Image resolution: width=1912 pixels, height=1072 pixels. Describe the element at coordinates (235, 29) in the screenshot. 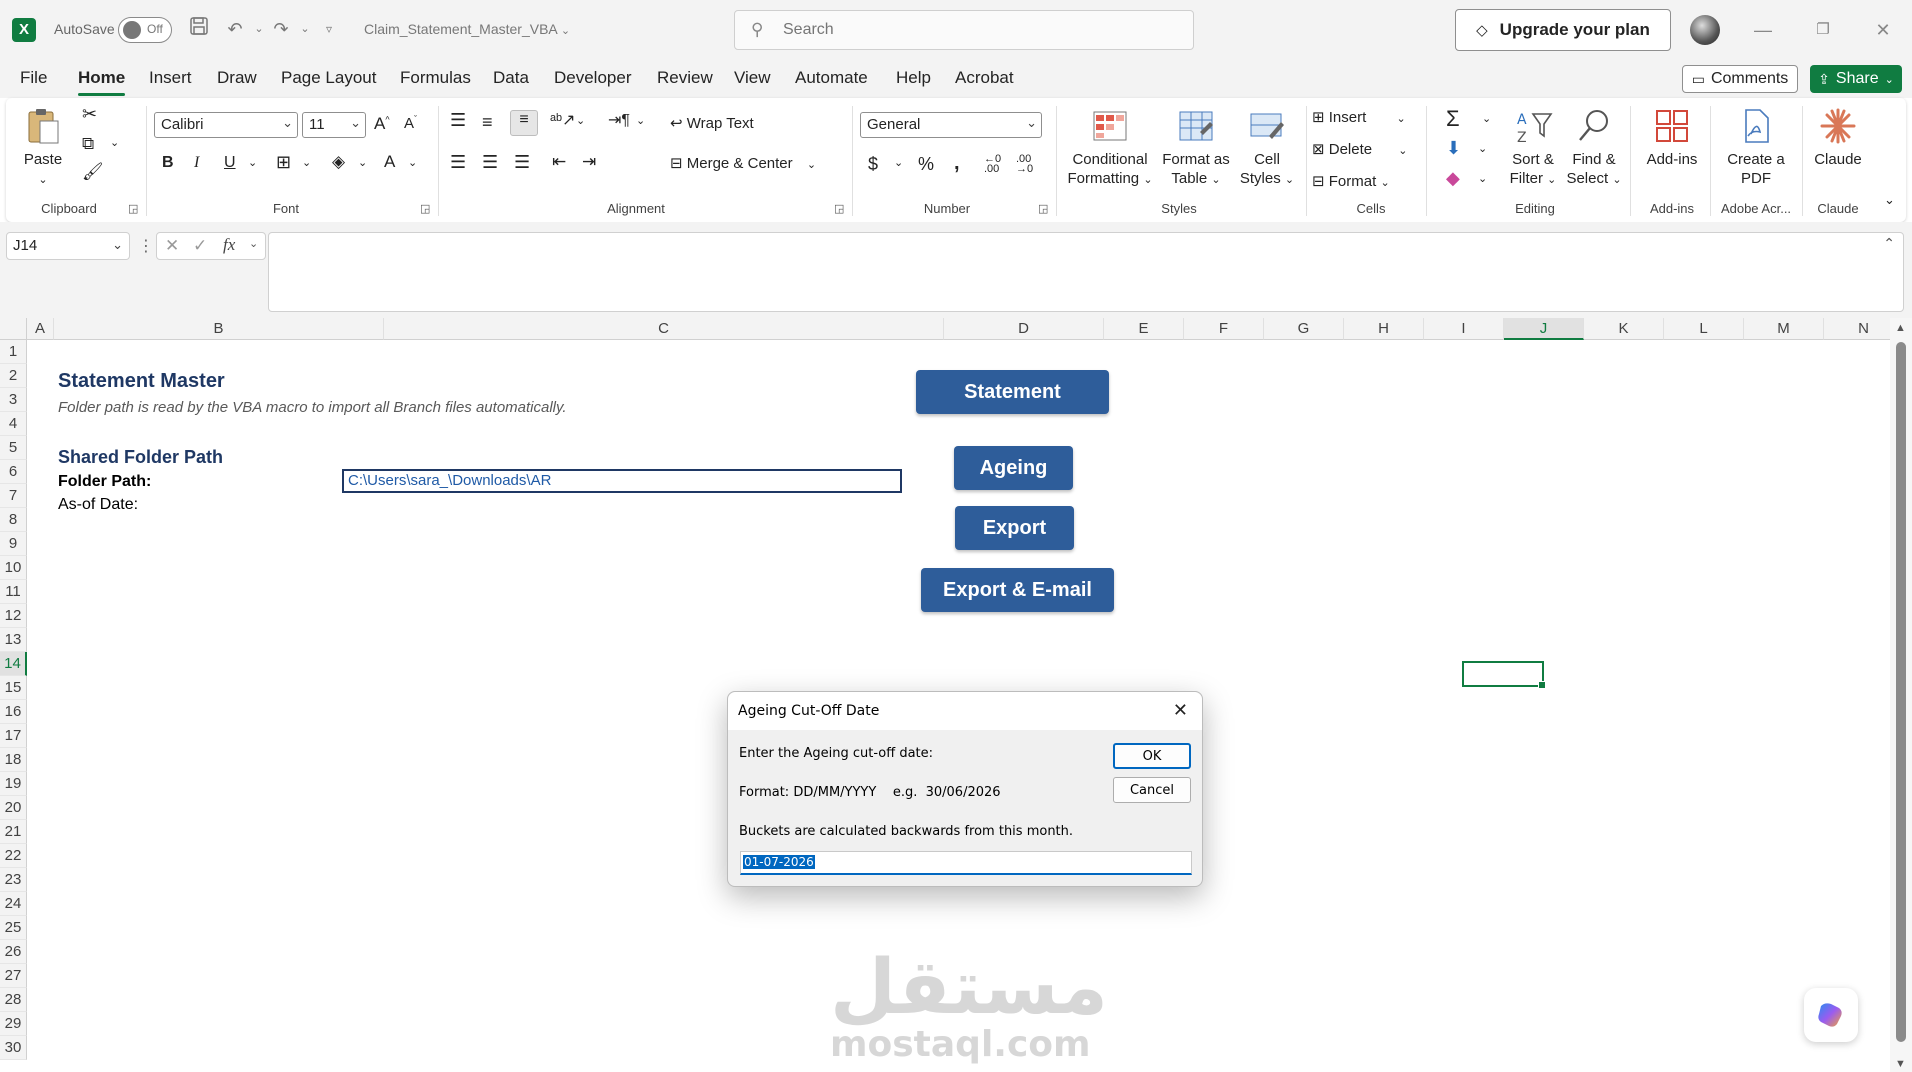

I see `undo-icon: ↶` at that location.